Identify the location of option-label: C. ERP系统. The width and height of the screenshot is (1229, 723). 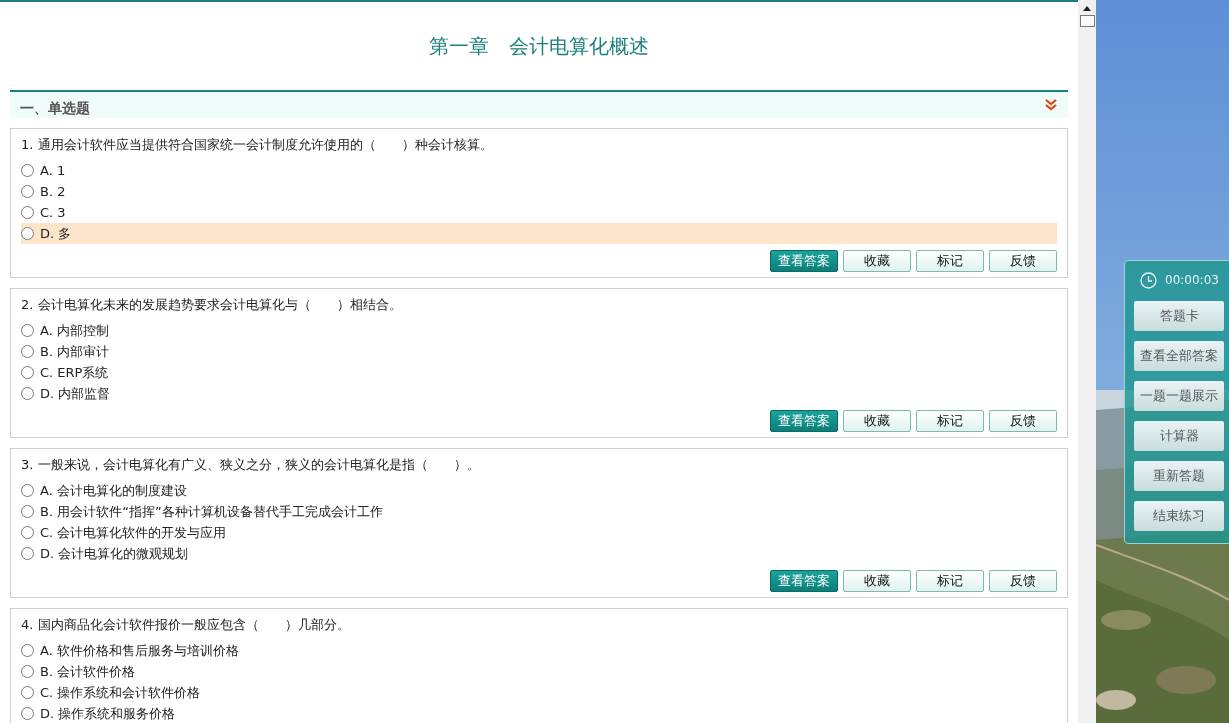
(74, 372).